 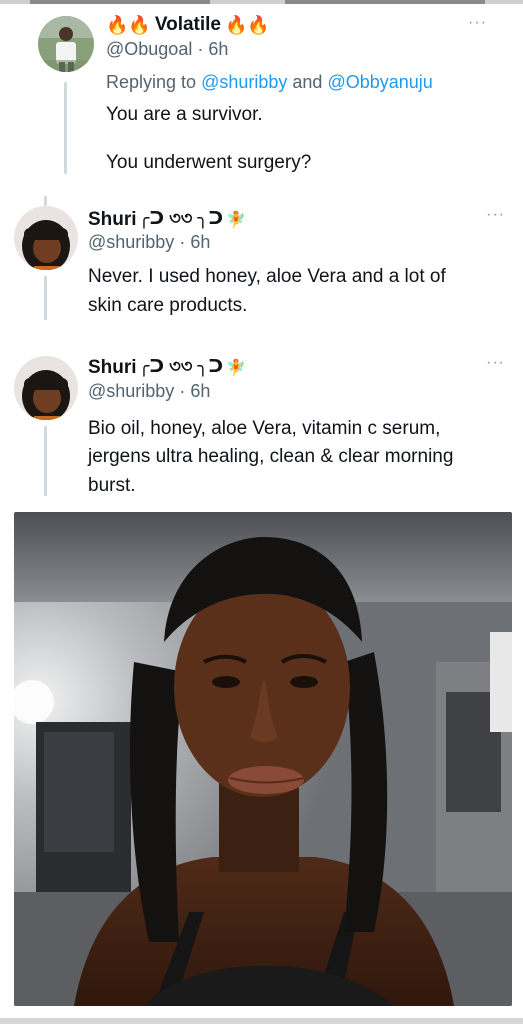 I want to click on mention-link: @shuribby, so click(x=244, y=82).